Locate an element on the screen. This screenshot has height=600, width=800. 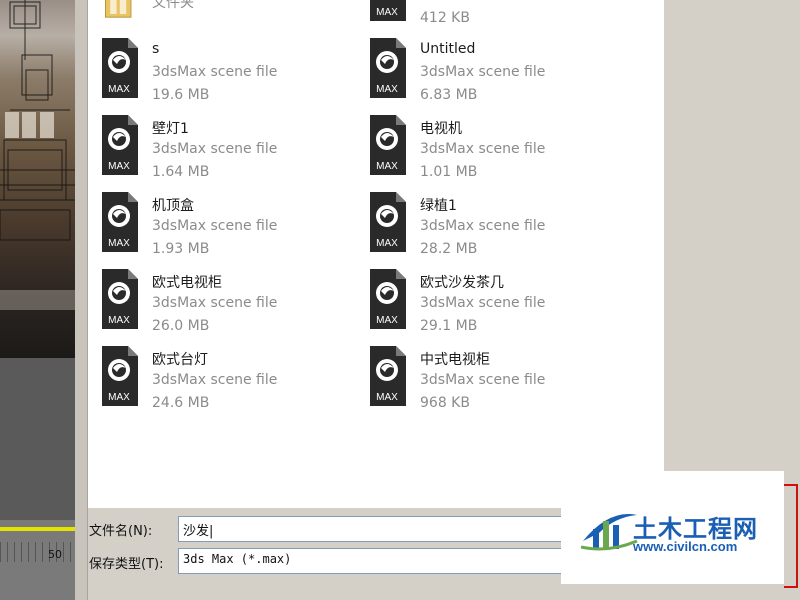
time-slider-track is located at coordinates (37, 529).